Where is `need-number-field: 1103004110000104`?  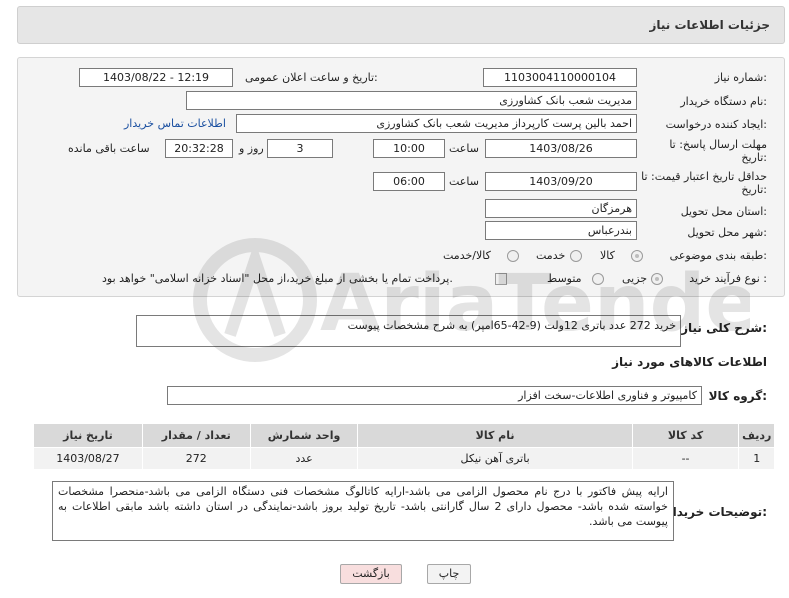
need-number-field: 1103004110000104 is located at coordinates (560, 77).